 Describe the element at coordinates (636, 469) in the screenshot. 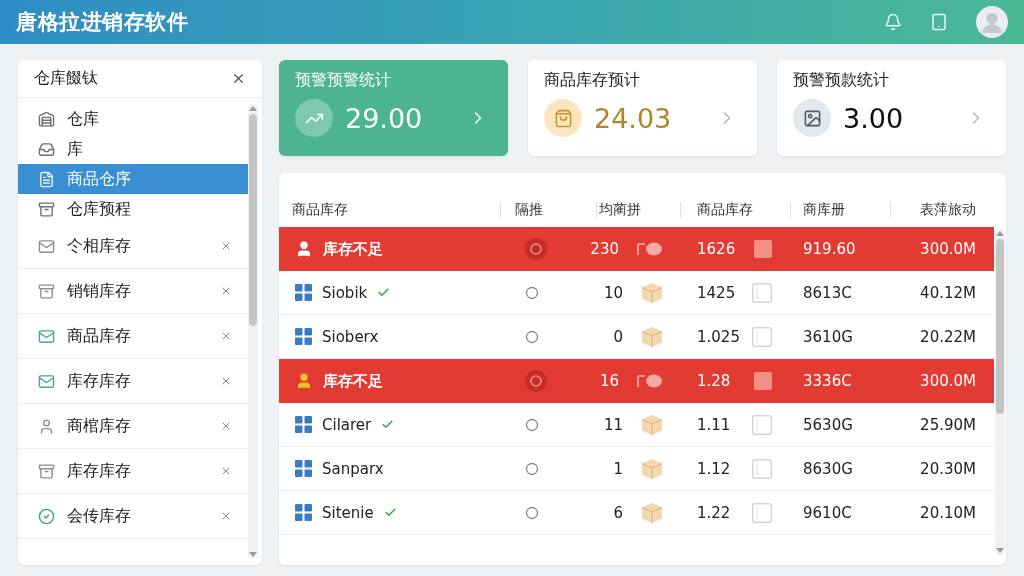

I see `table-row: Sanparx 1 1.12 8630G 20.30M` at that location.